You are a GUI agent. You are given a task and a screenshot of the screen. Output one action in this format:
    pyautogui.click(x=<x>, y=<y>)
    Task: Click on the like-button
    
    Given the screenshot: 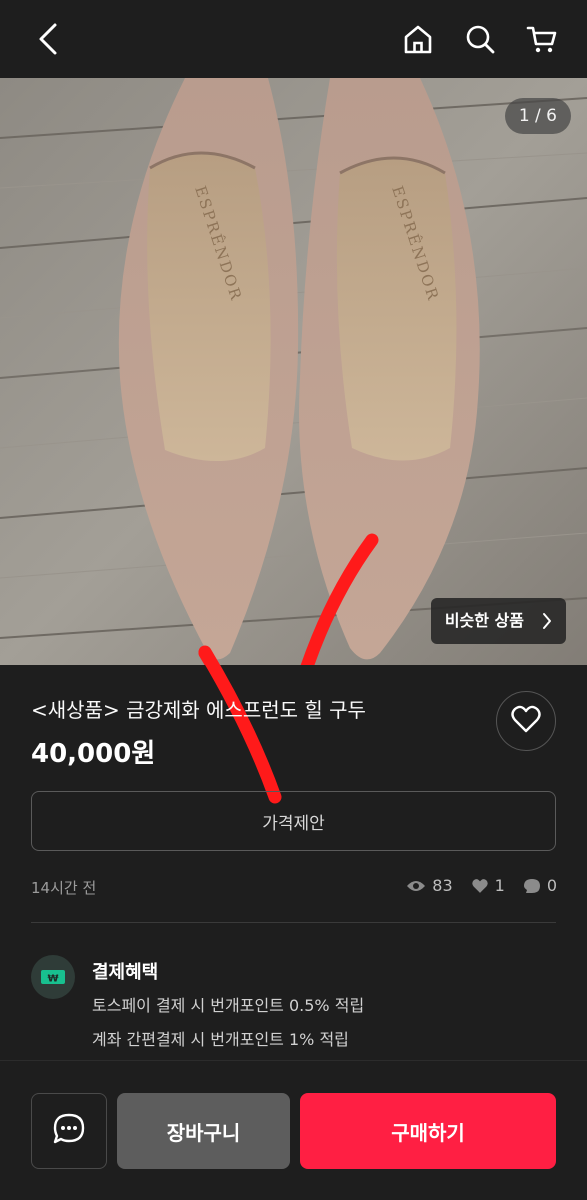 What is the action you would take?
    pyautogui.click(x=526, y=721)
    